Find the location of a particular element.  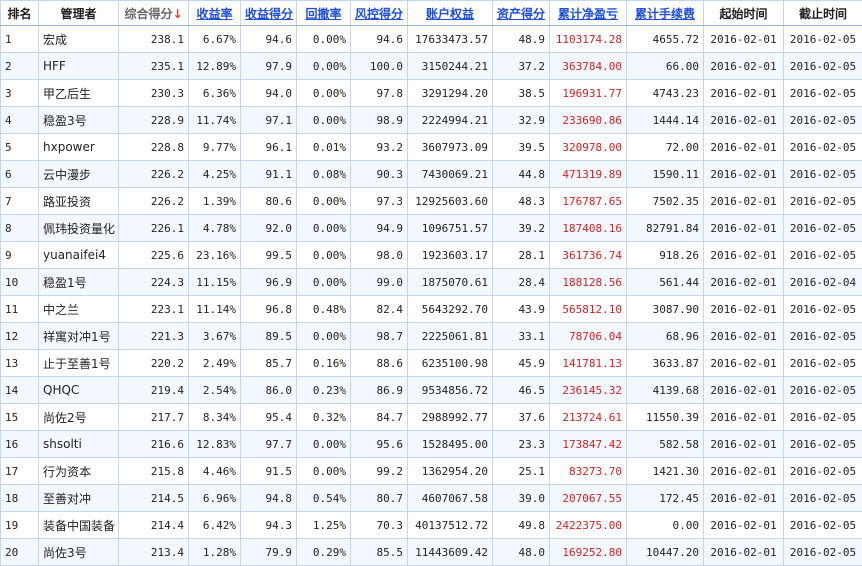

manager-cell: 祥寓对冲1号 is located at coordinates (79, 336).